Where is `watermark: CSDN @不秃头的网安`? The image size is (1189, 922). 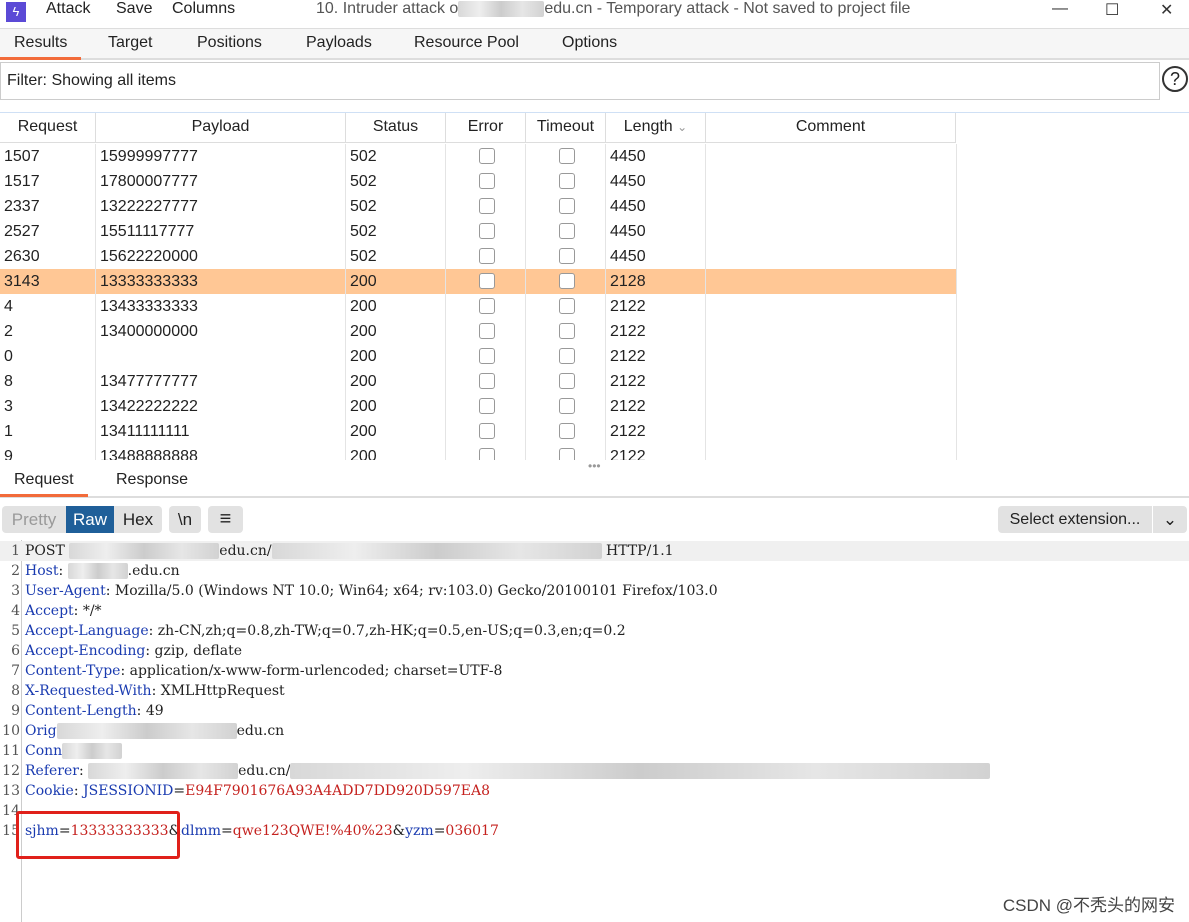 watermark: CSDN @不秃头的网安 is located at coordinates (1088, 905).